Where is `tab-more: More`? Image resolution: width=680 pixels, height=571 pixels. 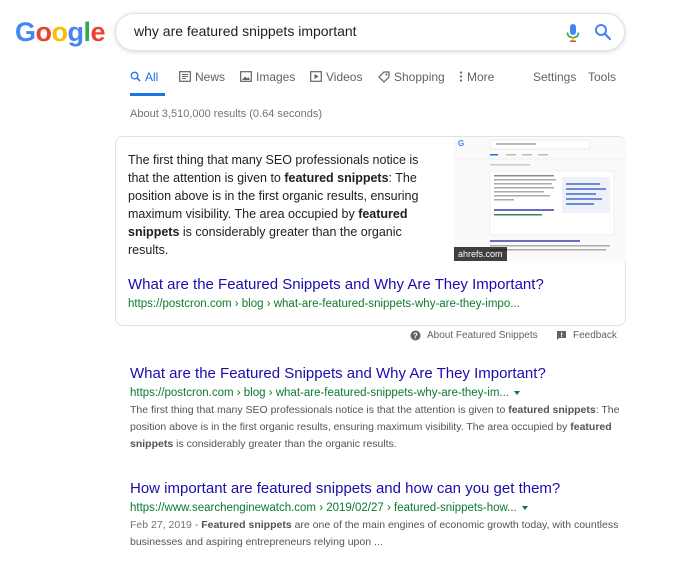
tab-more: More is located at coordinates (476, 83).